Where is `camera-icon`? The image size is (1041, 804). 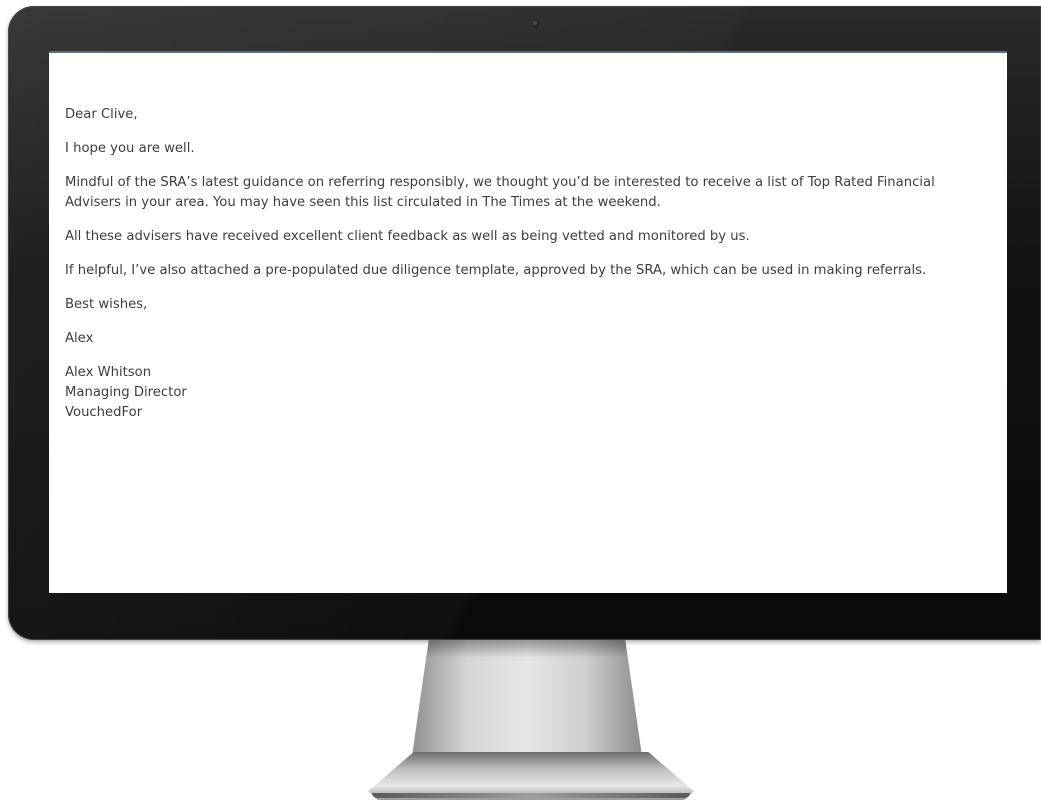 camera-icon is located at coordinates (535, 23).